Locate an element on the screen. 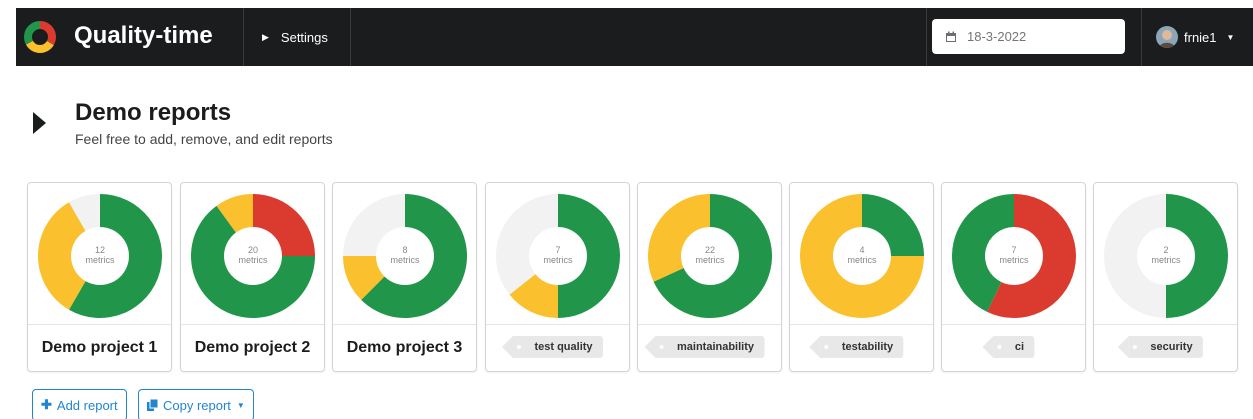 The image size is (1253, 419). metrics-donut-chart: 20metrics is located at coordinates (253, 256).